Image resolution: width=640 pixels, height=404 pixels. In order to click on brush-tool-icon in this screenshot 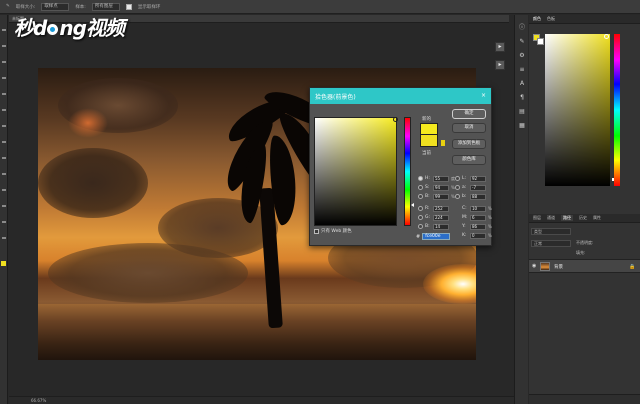, I will do `click(4, 110)`.